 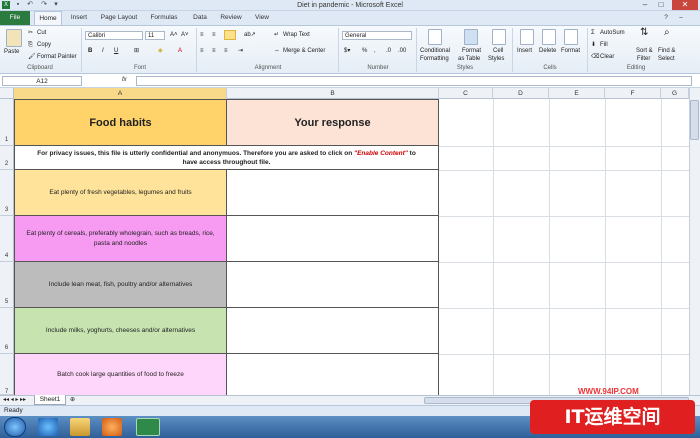 What do you see at coordinates (80, 427) in the screenshot?
I see `file-explorer-icon` at bounding box center [80, 427].